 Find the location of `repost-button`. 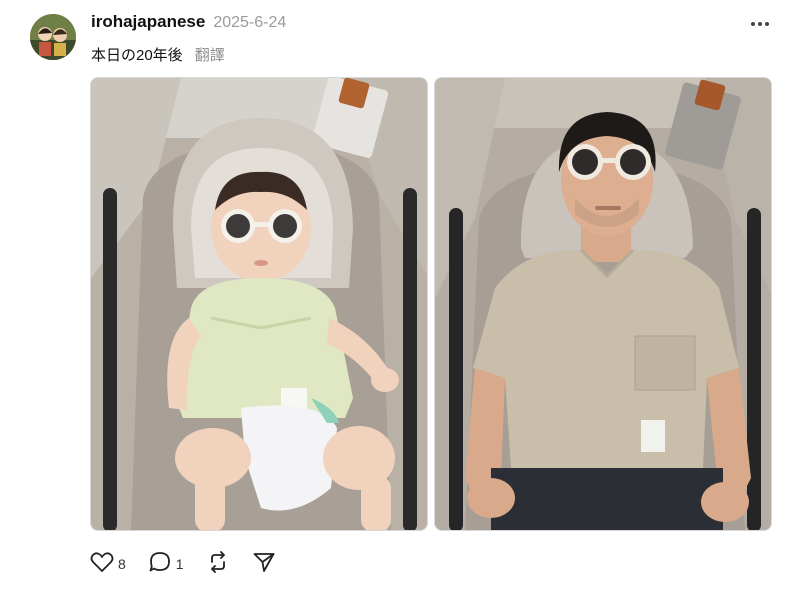

repost-button is located at coordinates (218, 564).